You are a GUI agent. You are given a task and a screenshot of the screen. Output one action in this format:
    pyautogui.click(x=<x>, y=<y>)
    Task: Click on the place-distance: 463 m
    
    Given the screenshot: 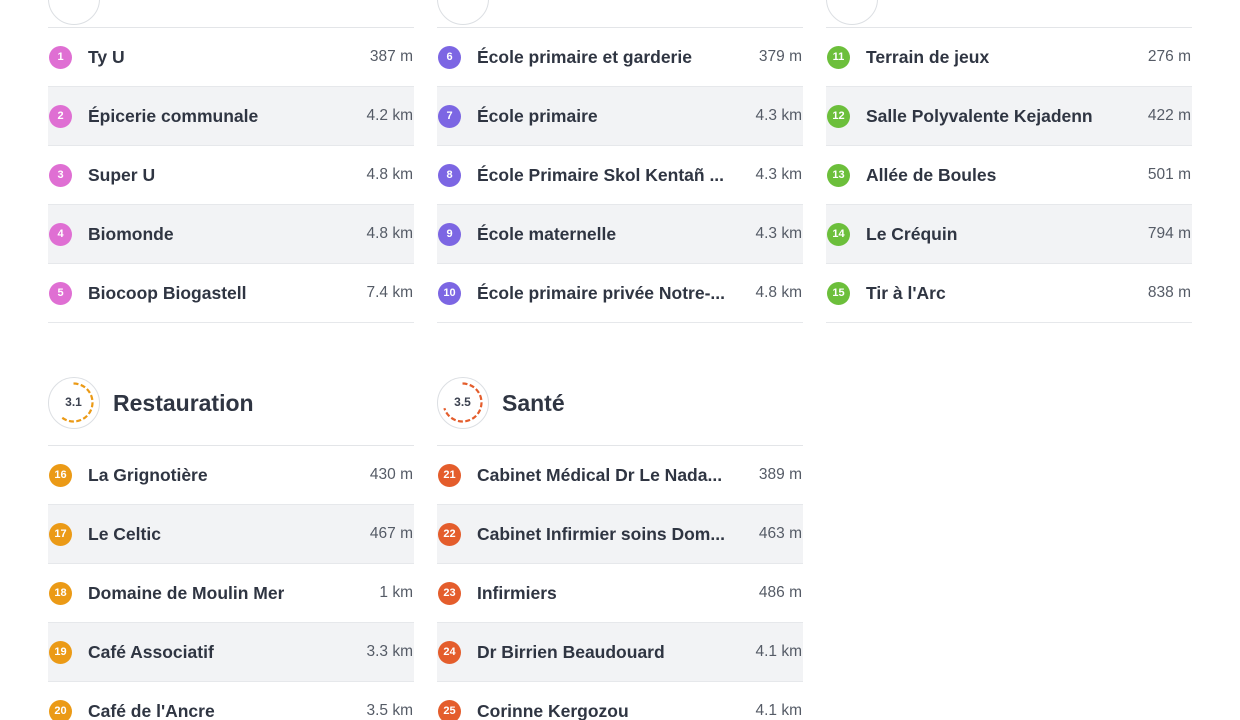 What is the action you would take?
    pyautogui.click(x=780, y=533)
    